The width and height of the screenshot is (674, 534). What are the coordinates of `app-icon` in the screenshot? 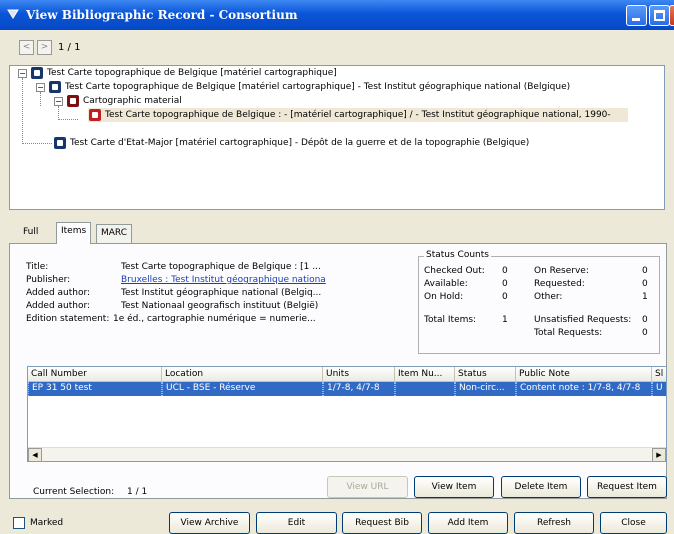 It's located at (13, 14).